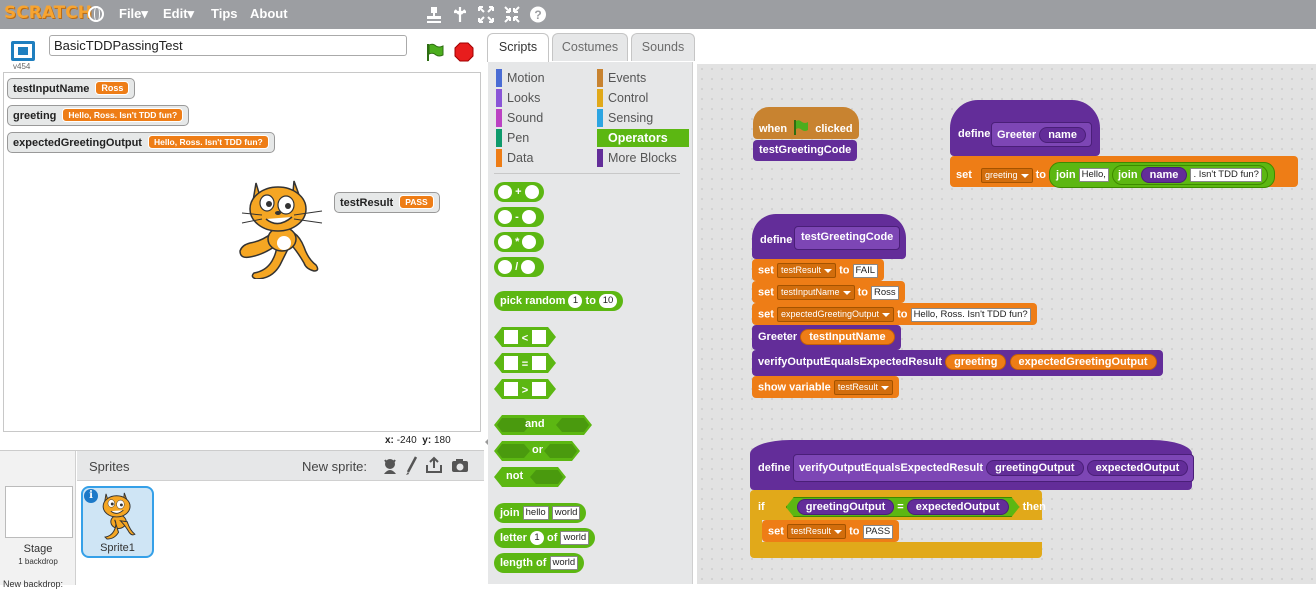 The height and width of the screenshot is (589, 1316). What do you see at coordinates (805, 150) in the screenshot?
I see `call-testGreetingCode-block: testGreetingCode` at bounding box center [805, 150].